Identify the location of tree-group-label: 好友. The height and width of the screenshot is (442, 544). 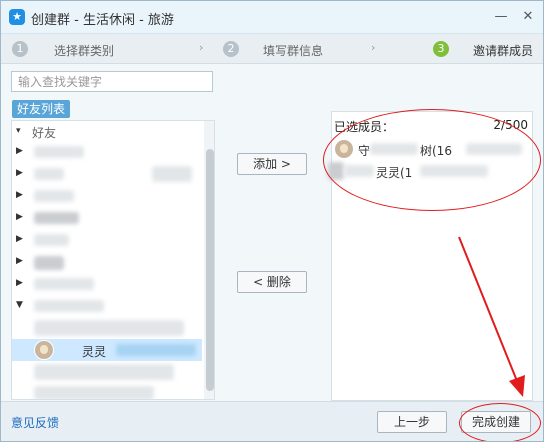
(44, 133).